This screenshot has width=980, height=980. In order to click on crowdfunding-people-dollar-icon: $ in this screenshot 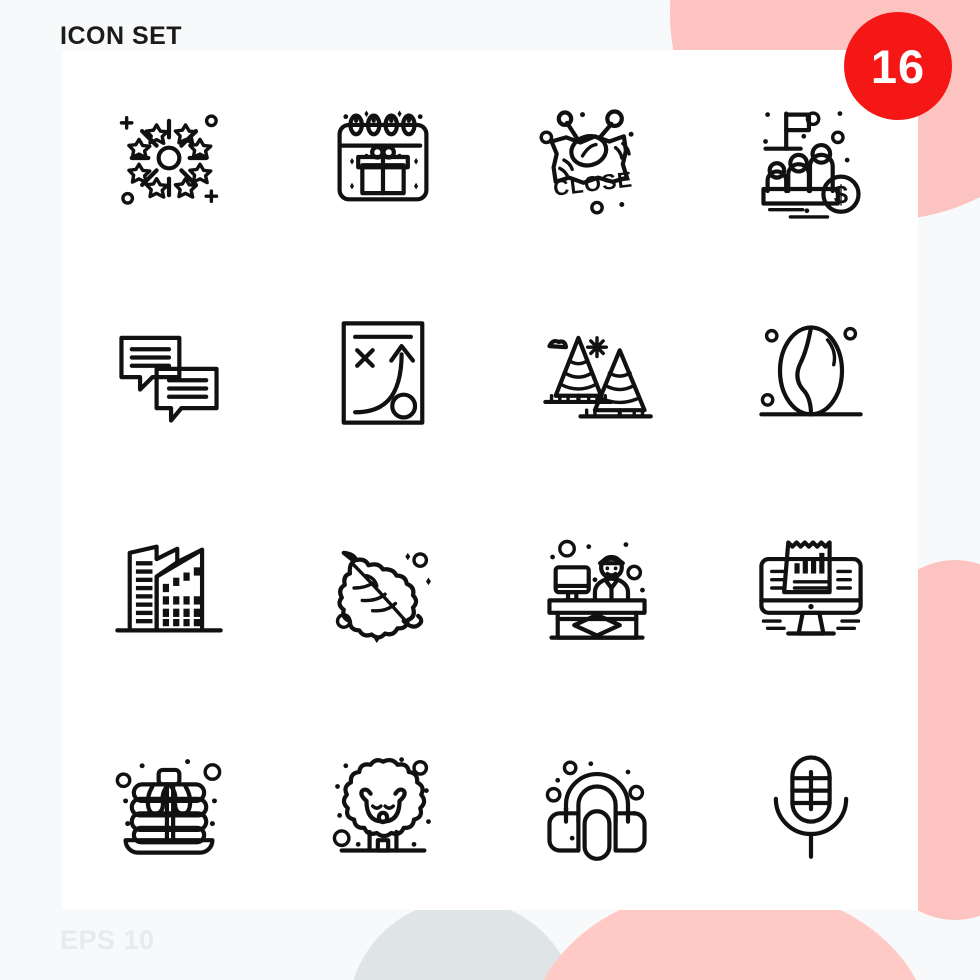, I will do `click(811, 165)`.